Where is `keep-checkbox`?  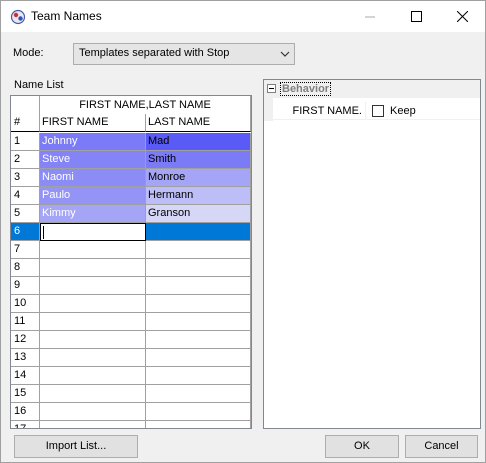
keep-checkbox is located at coordinates (378, 111).